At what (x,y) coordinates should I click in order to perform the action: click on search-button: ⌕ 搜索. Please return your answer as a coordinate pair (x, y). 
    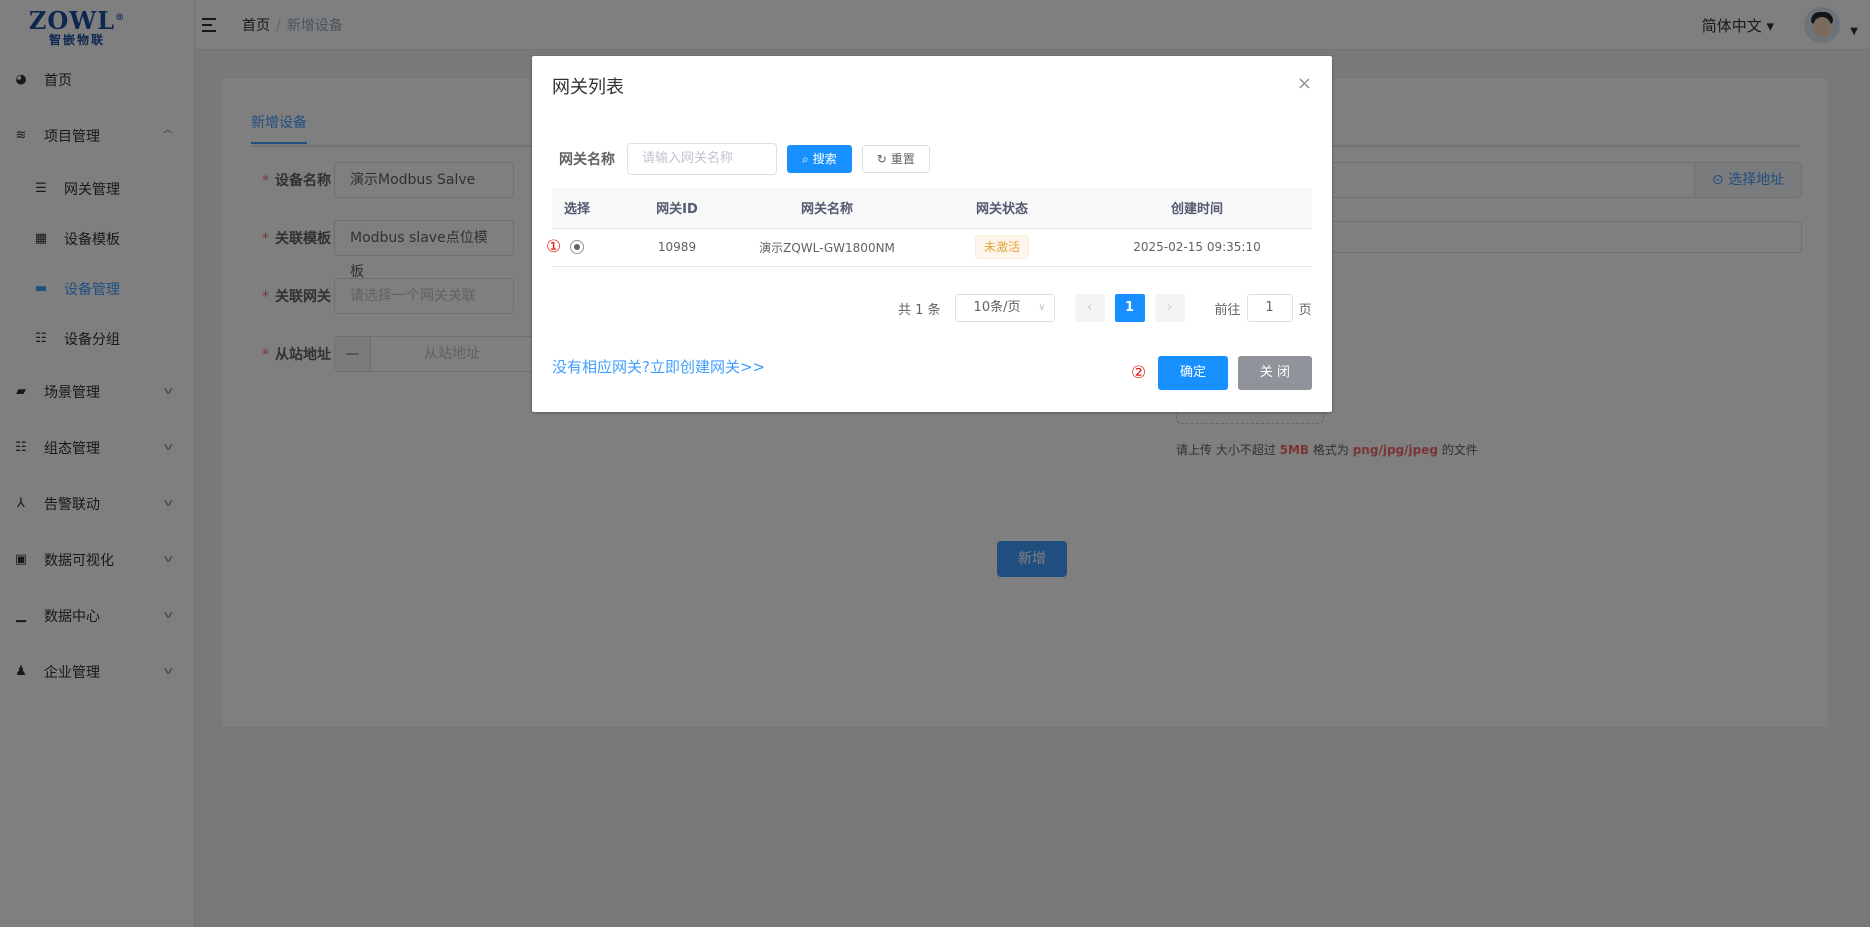
    Looking at the image, I should click on (819, 159).